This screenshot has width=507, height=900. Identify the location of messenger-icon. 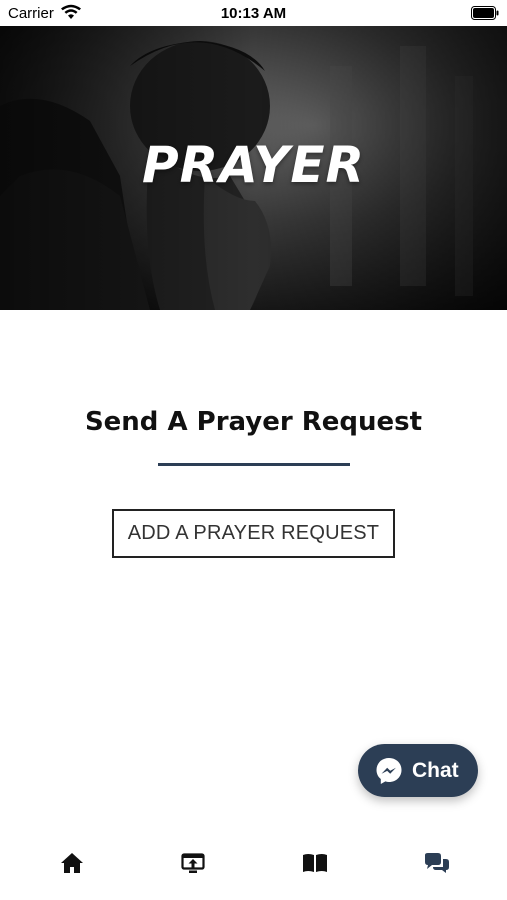
(389, 770).